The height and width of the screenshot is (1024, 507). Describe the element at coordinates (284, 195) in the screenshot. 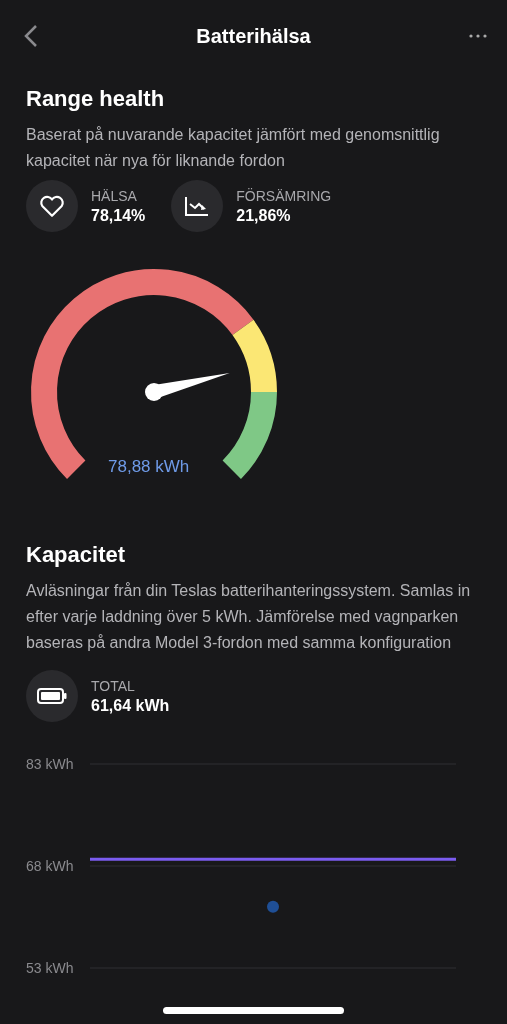

I see `stat-label: FÖRSÄMRING` at that location.